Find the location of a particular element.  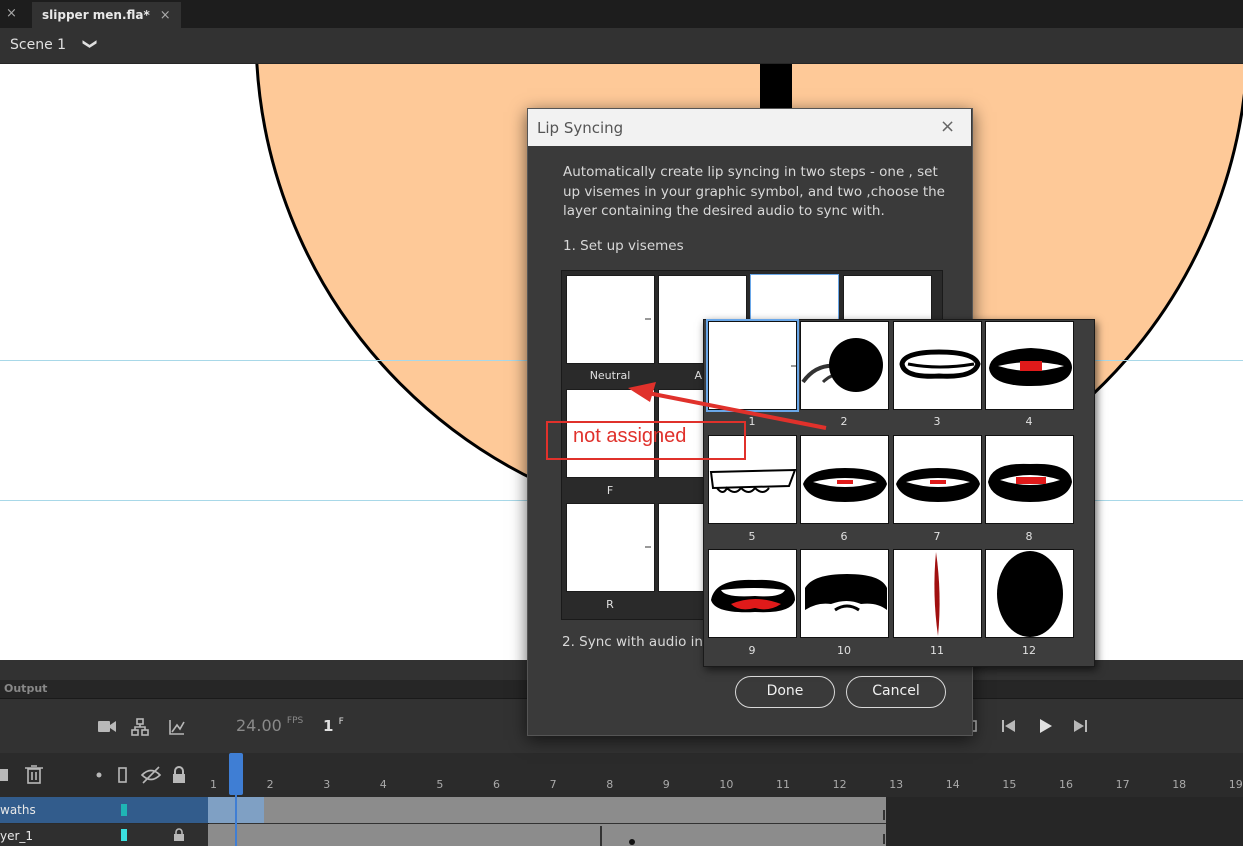

play-icon is located at coordinates (1046, 726).